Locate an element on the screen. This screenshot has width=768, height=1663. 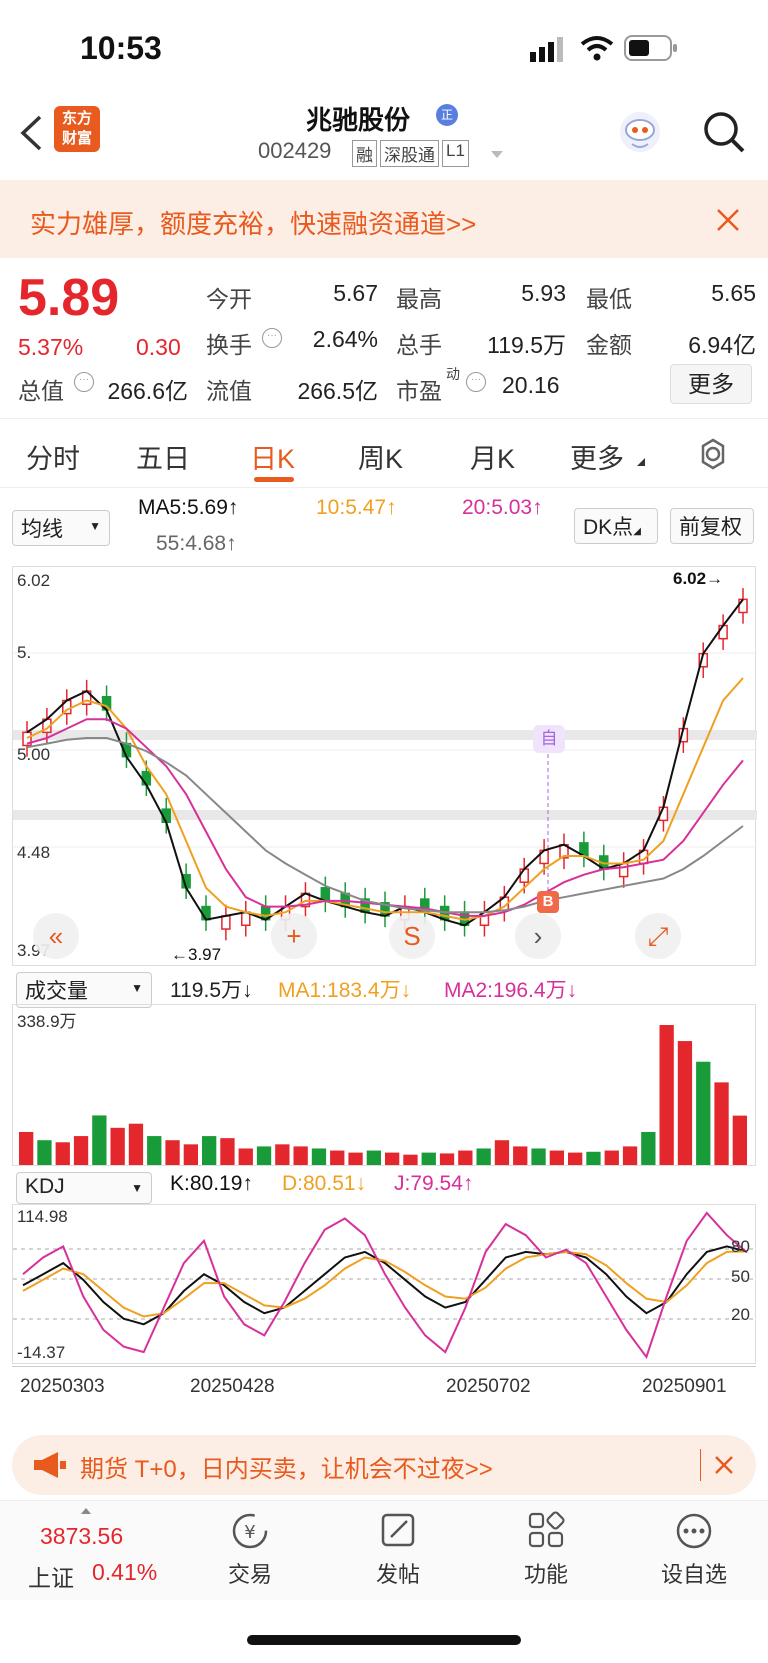
tag-connect: 深股通 is located at coordinates (409, 153).